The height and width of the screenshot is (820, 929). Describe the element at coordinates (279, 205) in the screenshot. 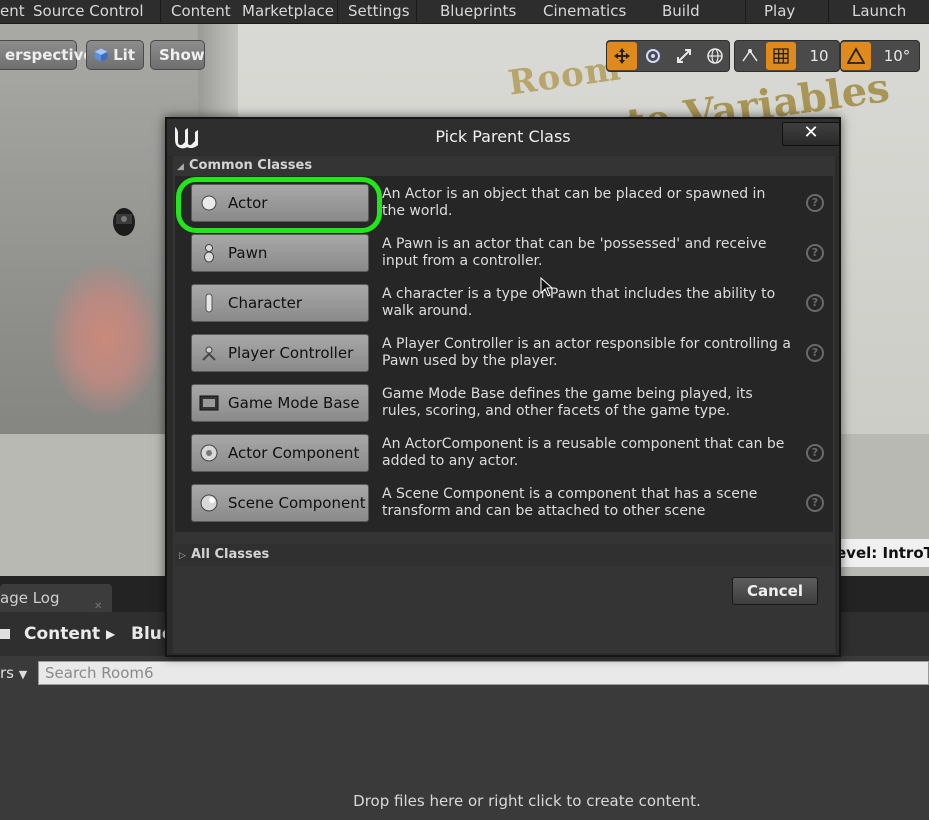

I see `highlight-ring` at that location.